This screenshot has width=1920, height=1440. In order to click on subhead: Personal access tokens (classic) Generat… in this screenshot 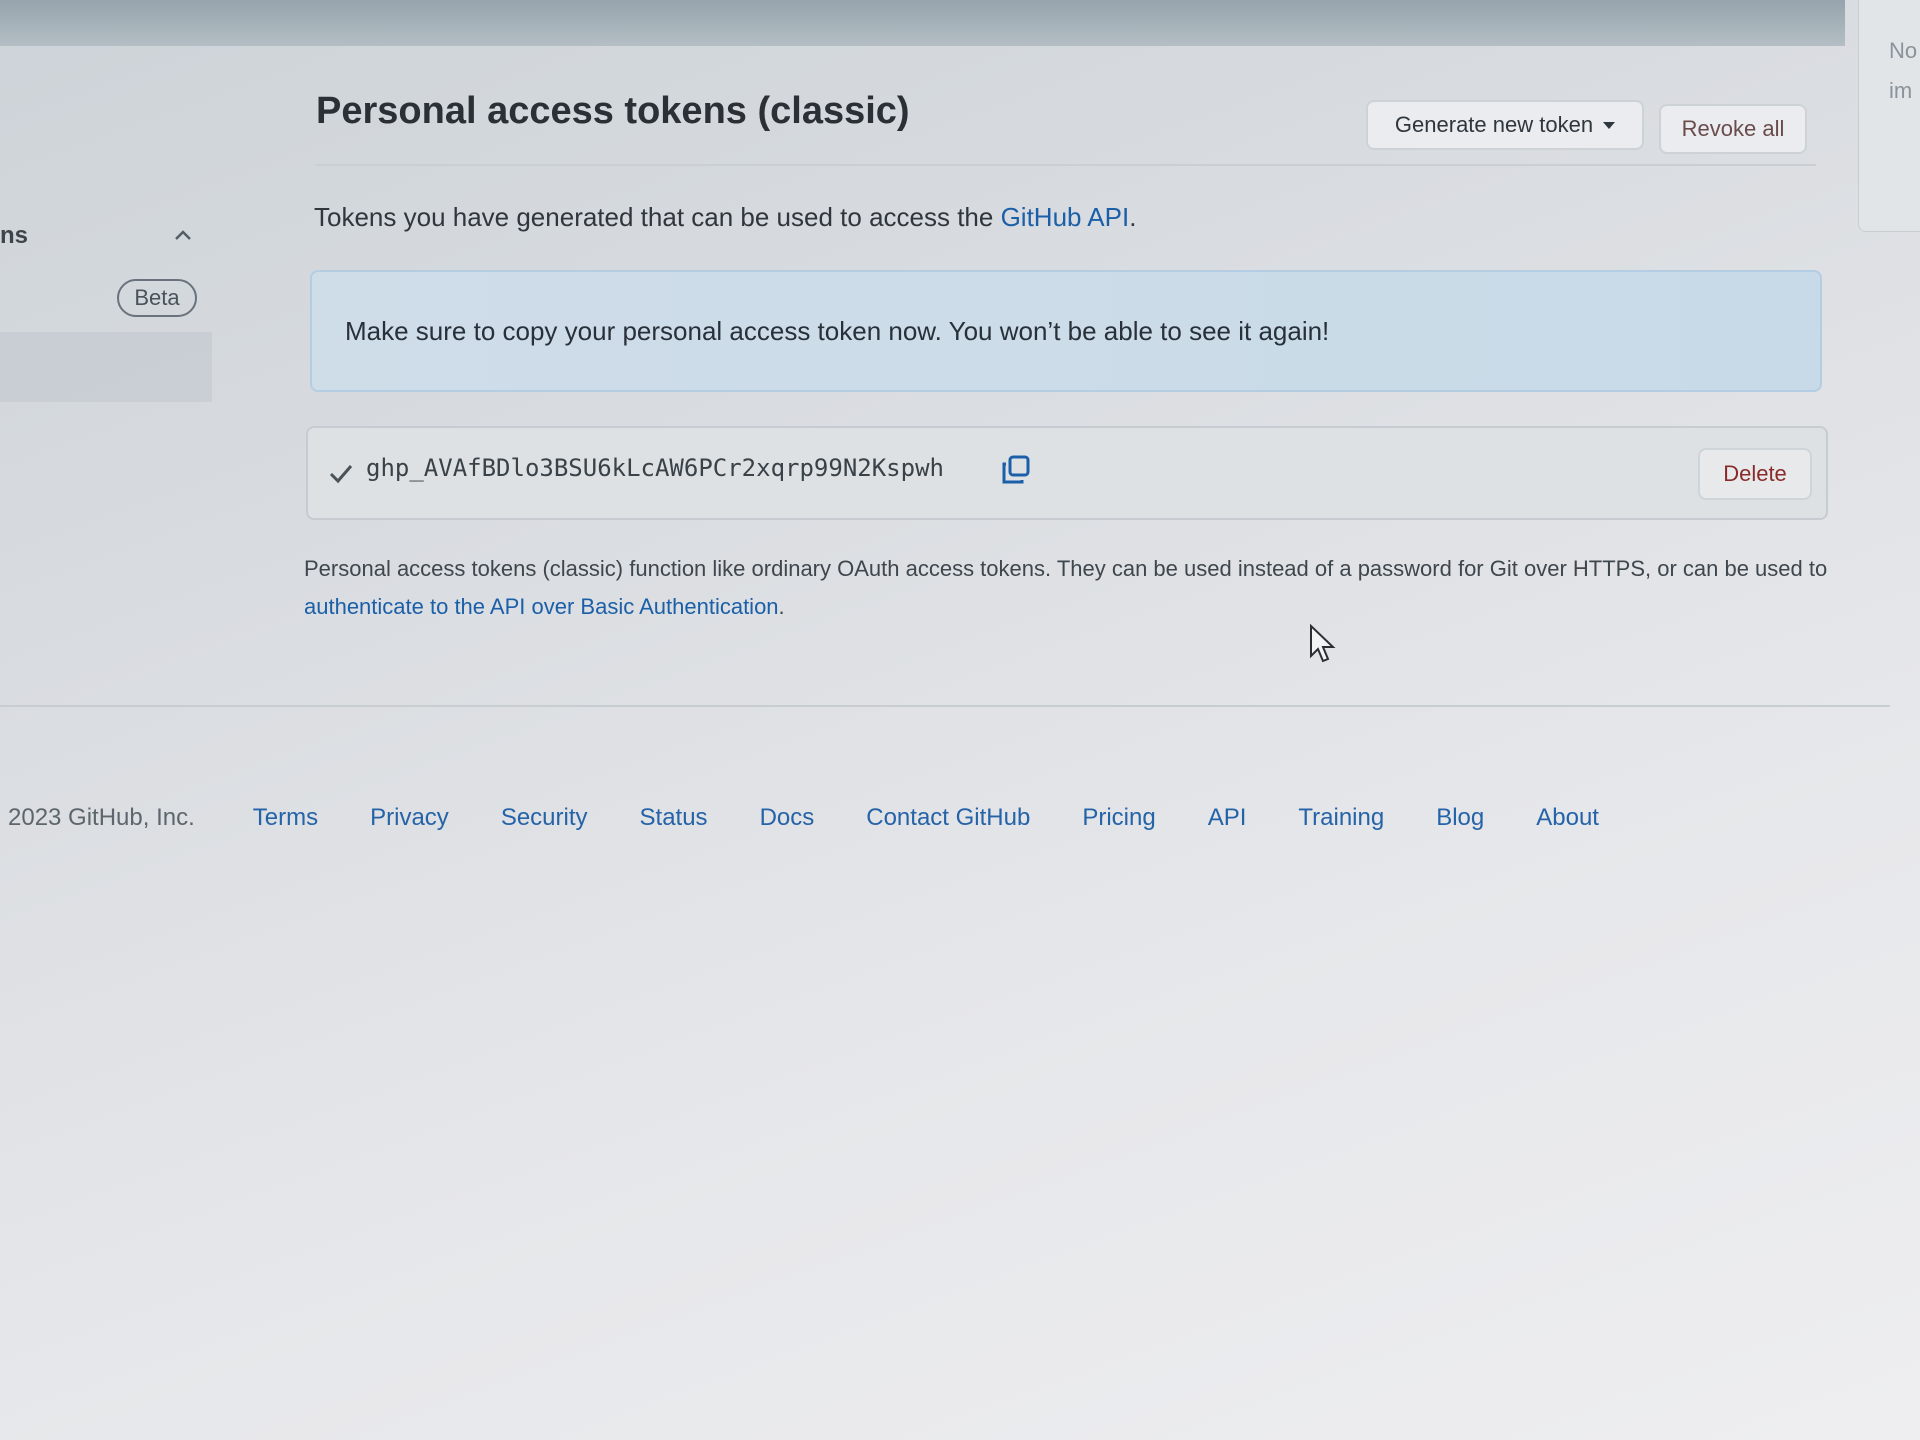, I will do `click(1066, 123)`.